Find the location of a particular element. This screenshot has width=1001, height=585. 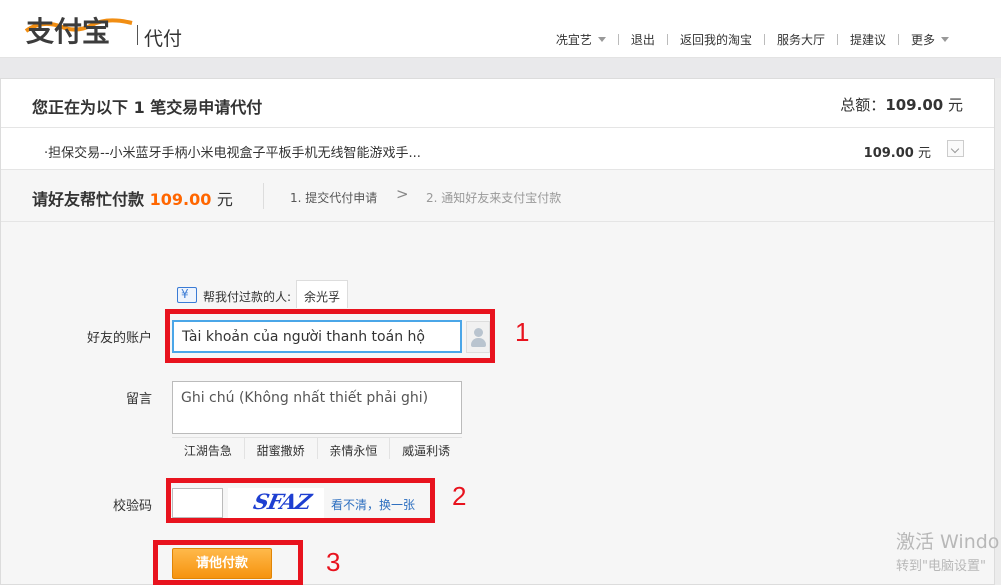

annotation-number-2: 2 is located at coordinates (459, 496).